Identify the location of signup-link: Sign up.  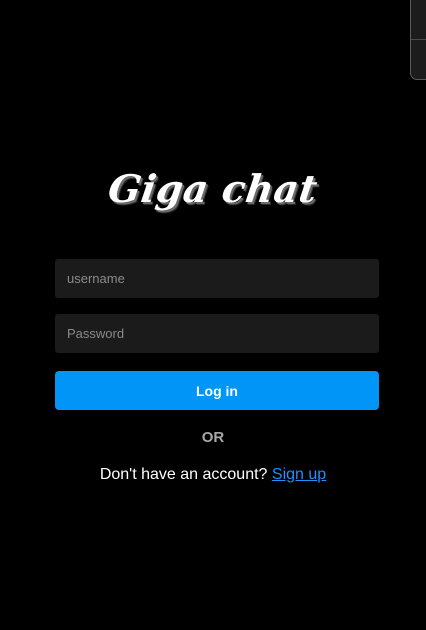
(299, 474).